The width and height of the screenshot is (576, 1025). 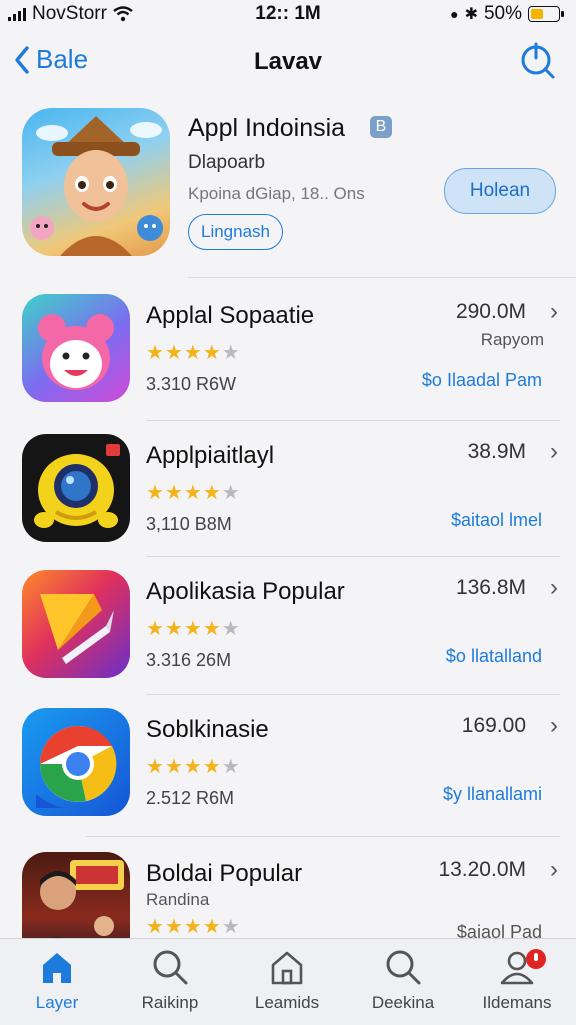 I want to click on app-size: 136.8M, so click(x=490, y=587).